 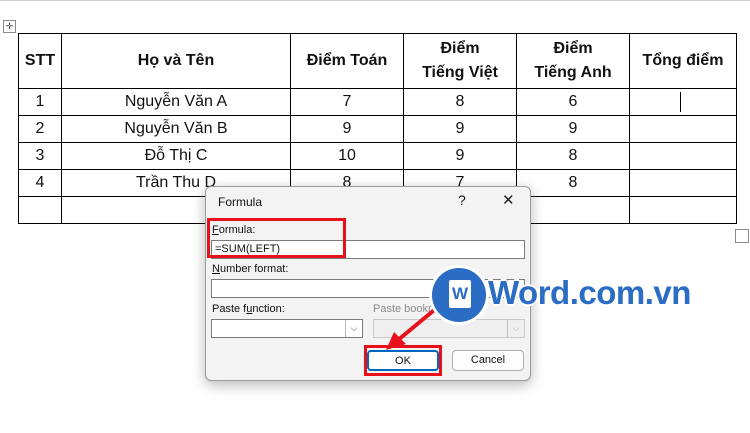 What do you see at coordinates (375, 0) in the screenshot?
I see `page-edge` at bounding box center [375, 0].